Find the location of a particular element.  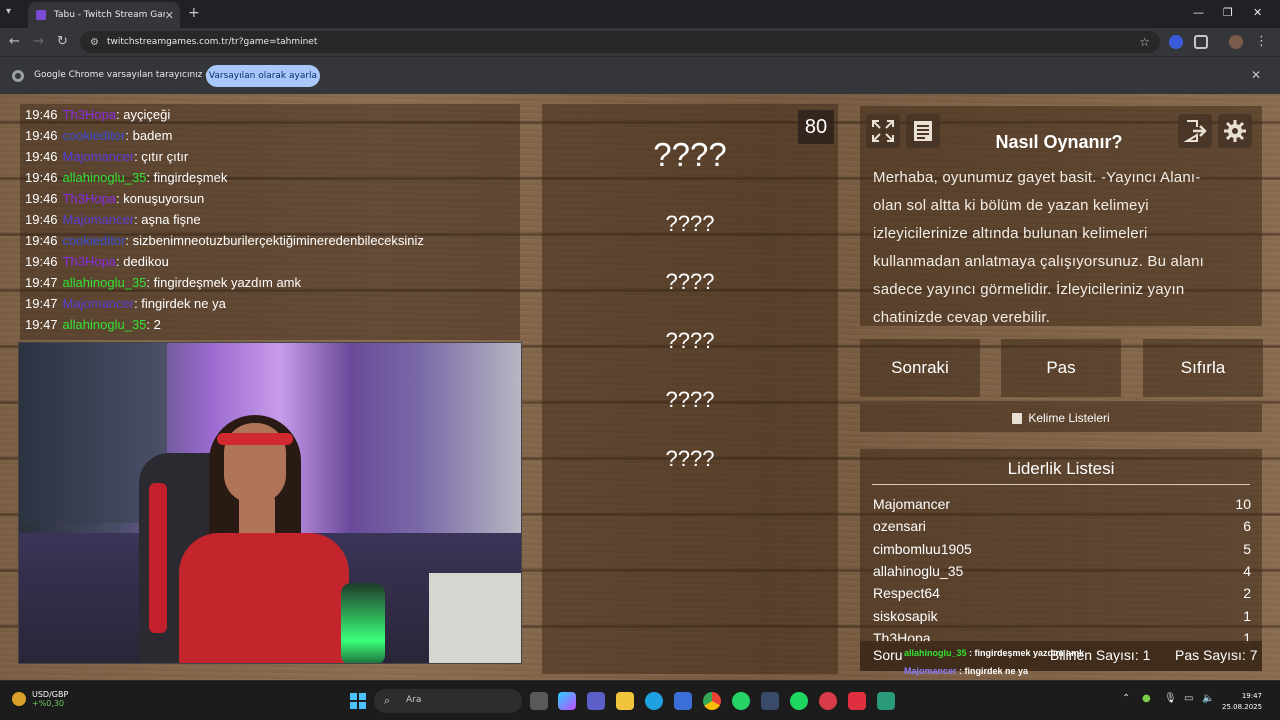

extension-icon is located at coordinates (1176, 42).